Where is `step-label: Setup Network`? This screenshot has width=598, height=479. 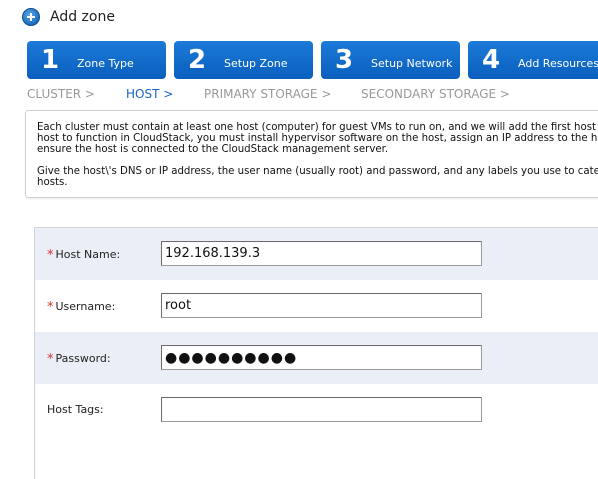 step-label: Setup Network is located at coordinates (412, 63).